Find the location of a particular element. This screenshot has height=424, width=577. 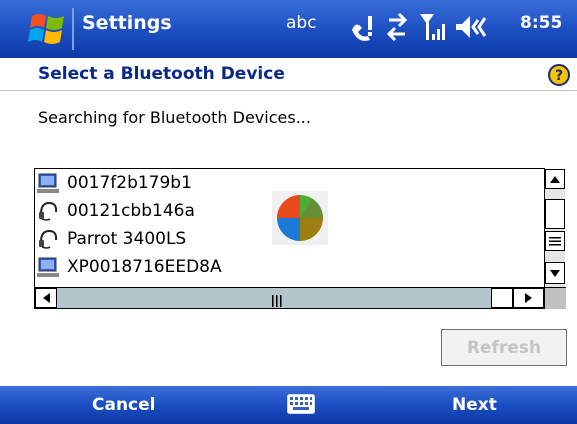

device-name: Parrot 3400LS is located at coordinates (127, 239).